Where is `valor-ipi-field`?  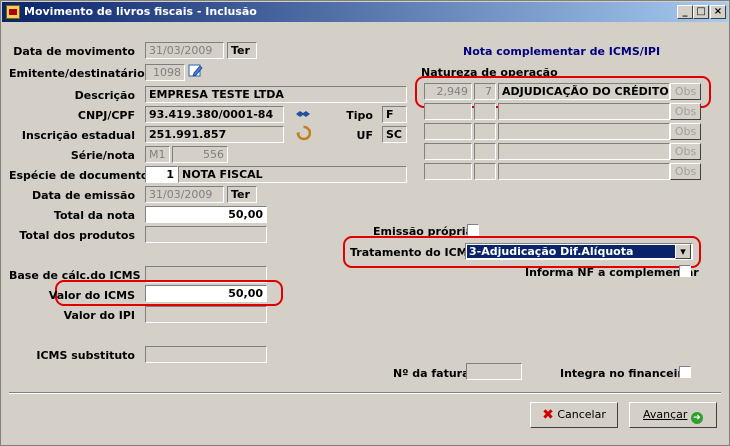
valor-ipi-field is located at coordinates (206, 314).